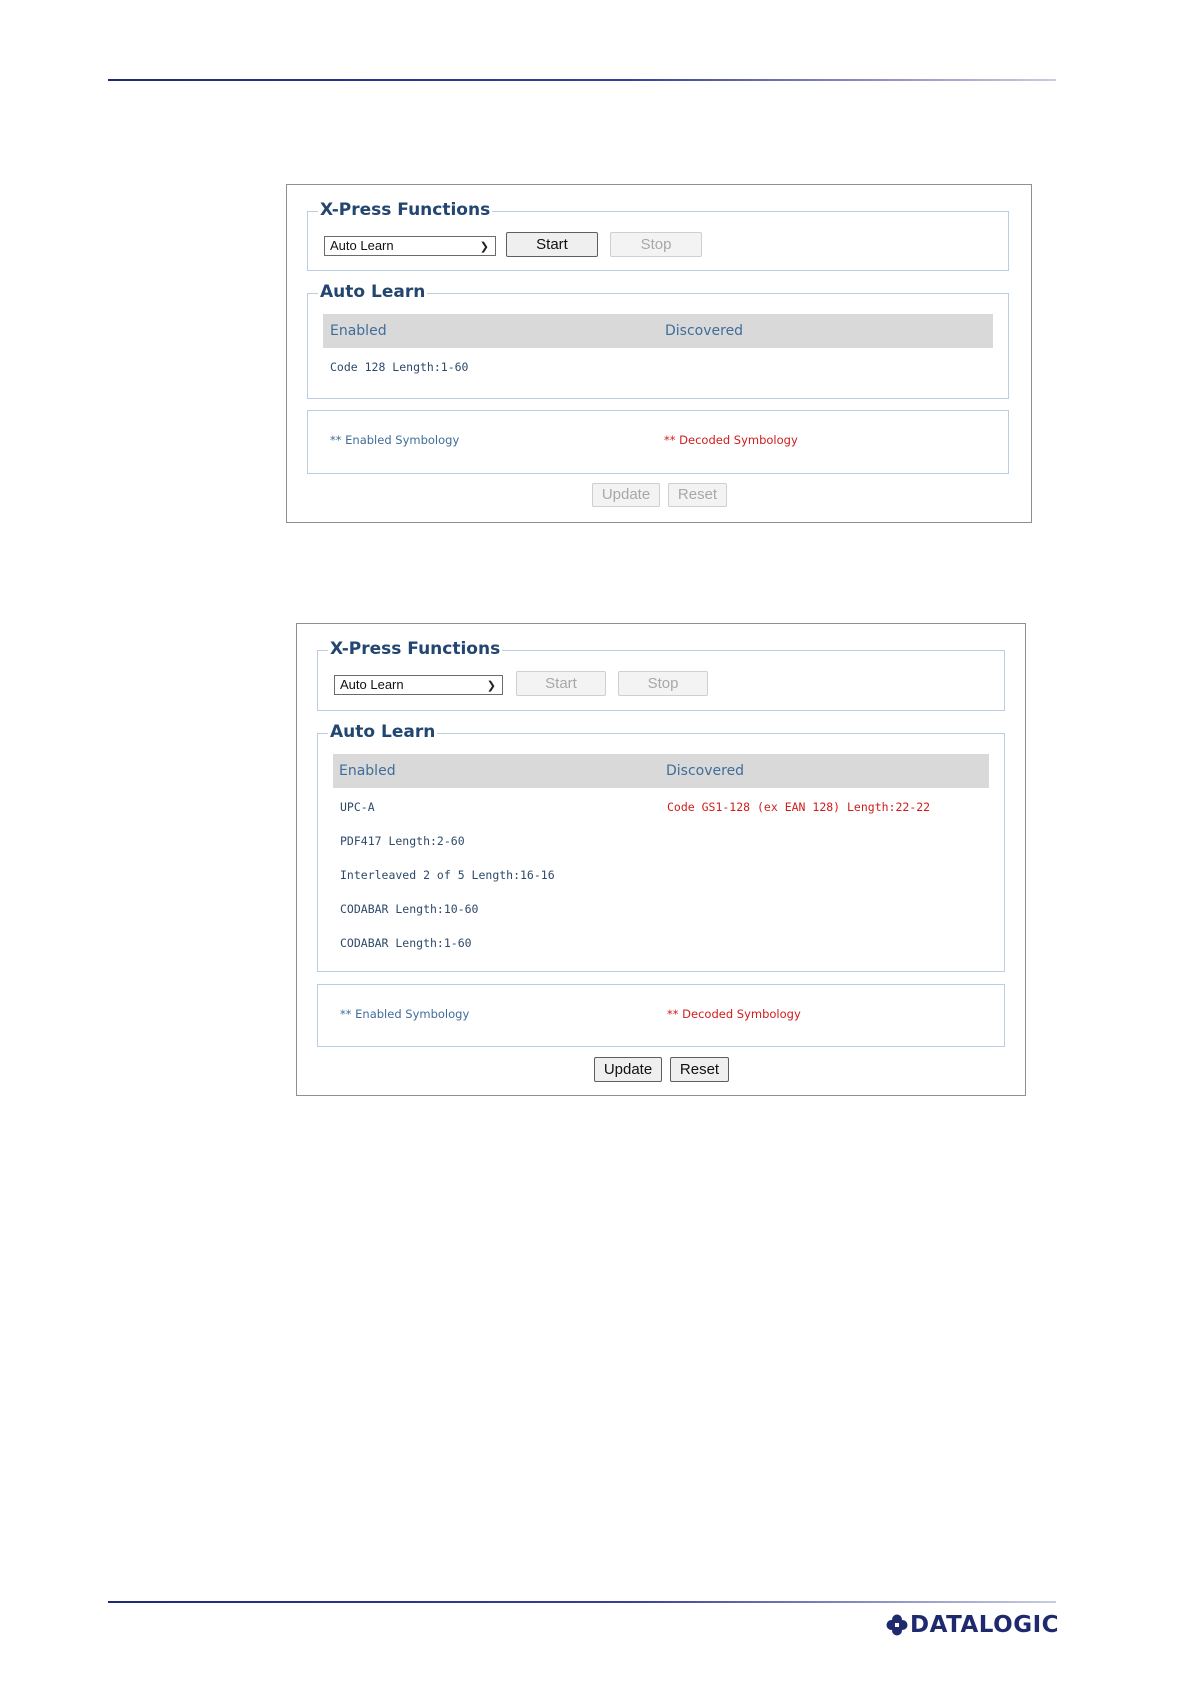  Describe the element at coordinates (406, 943) in the screenshot. I see `enabled-symbology-row: CODABAR Length:1-60` at that location.